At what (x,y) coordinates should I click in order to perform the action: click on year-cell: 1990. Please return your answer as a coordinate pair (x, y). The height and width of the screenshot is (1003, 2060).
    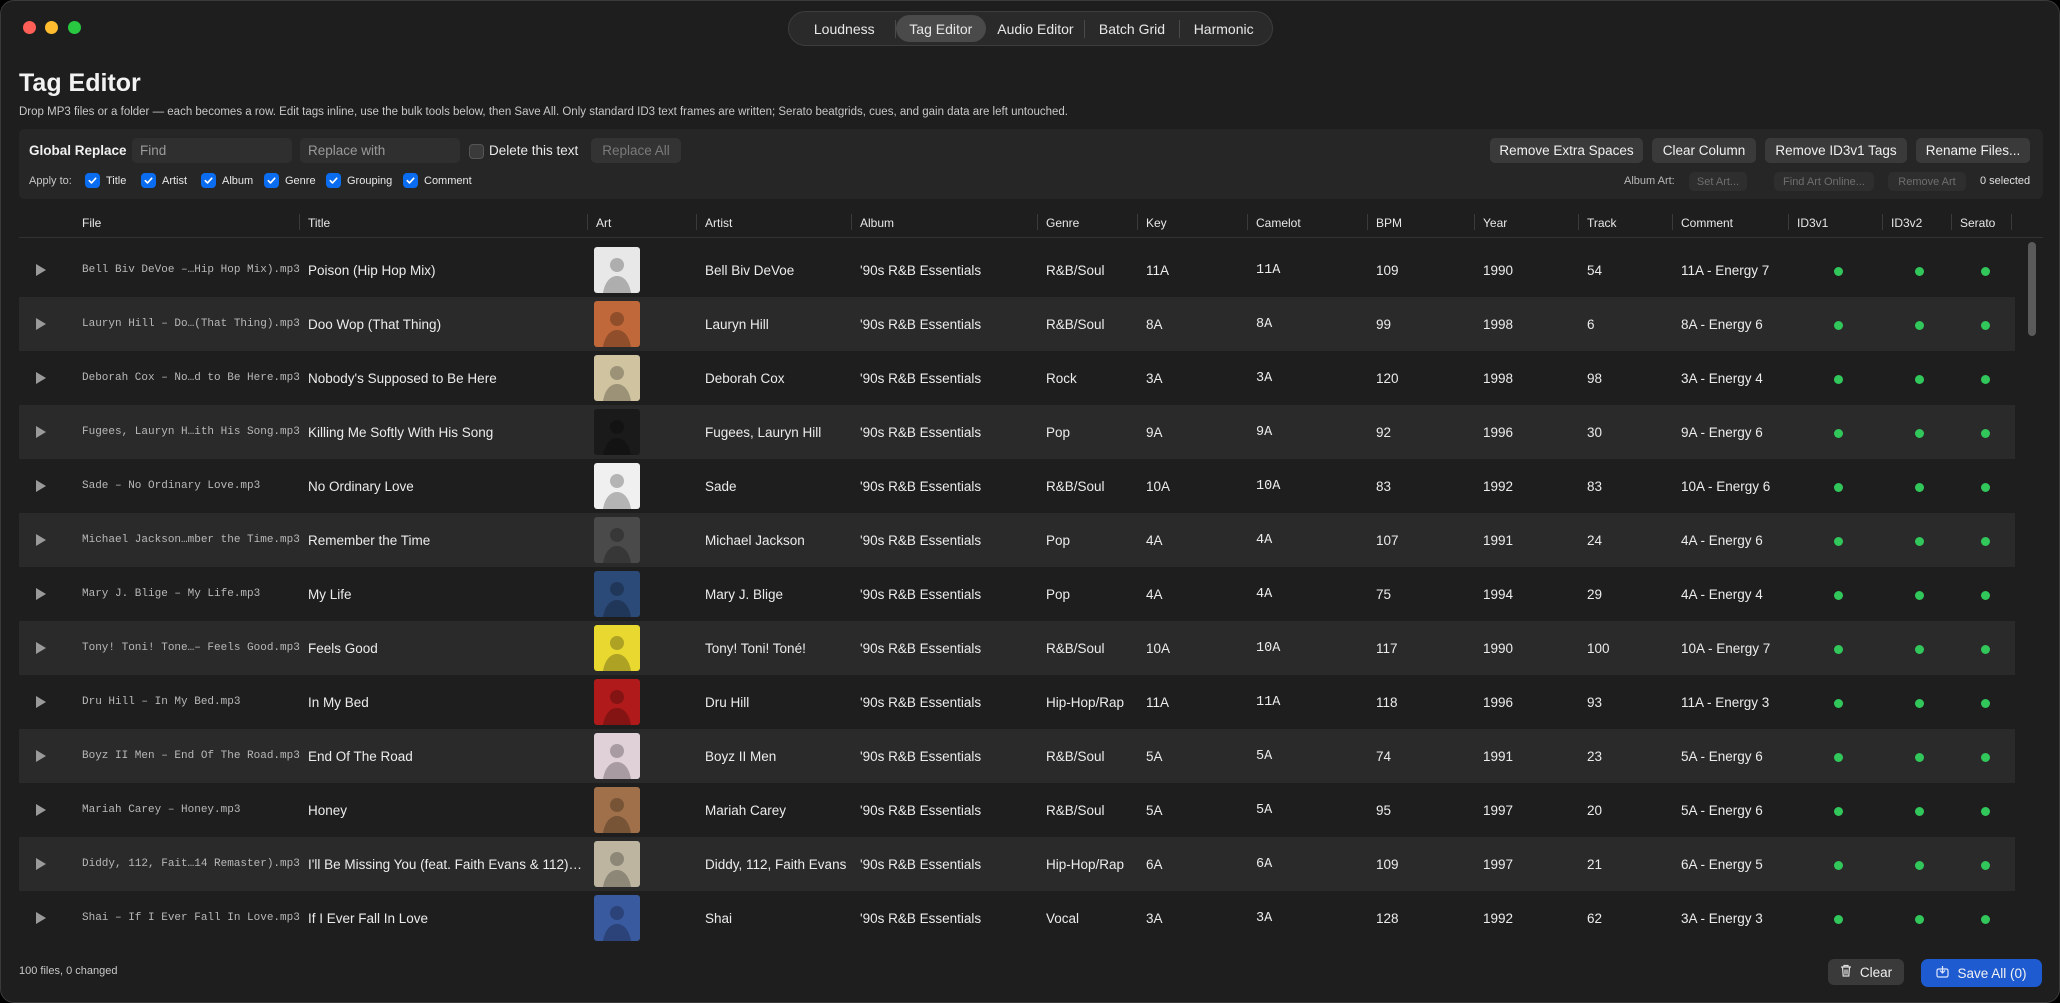
    Looking at the image, I should click on (1533, 270).